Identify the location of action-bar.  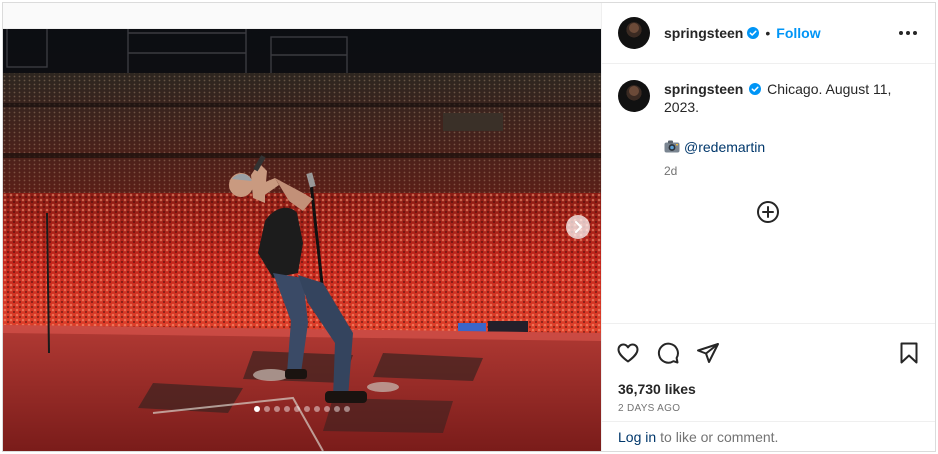
(768, 352).